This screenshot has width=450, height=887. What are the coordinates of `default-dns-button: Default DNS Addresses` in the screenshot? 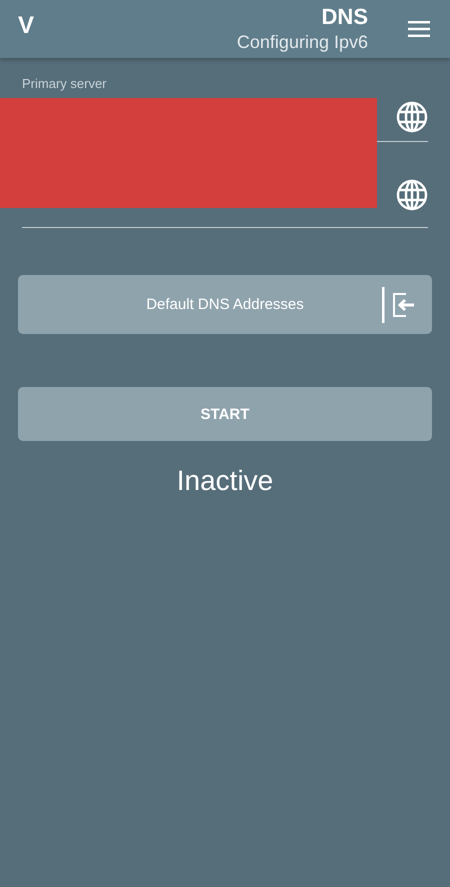 It's located at (225, 304).